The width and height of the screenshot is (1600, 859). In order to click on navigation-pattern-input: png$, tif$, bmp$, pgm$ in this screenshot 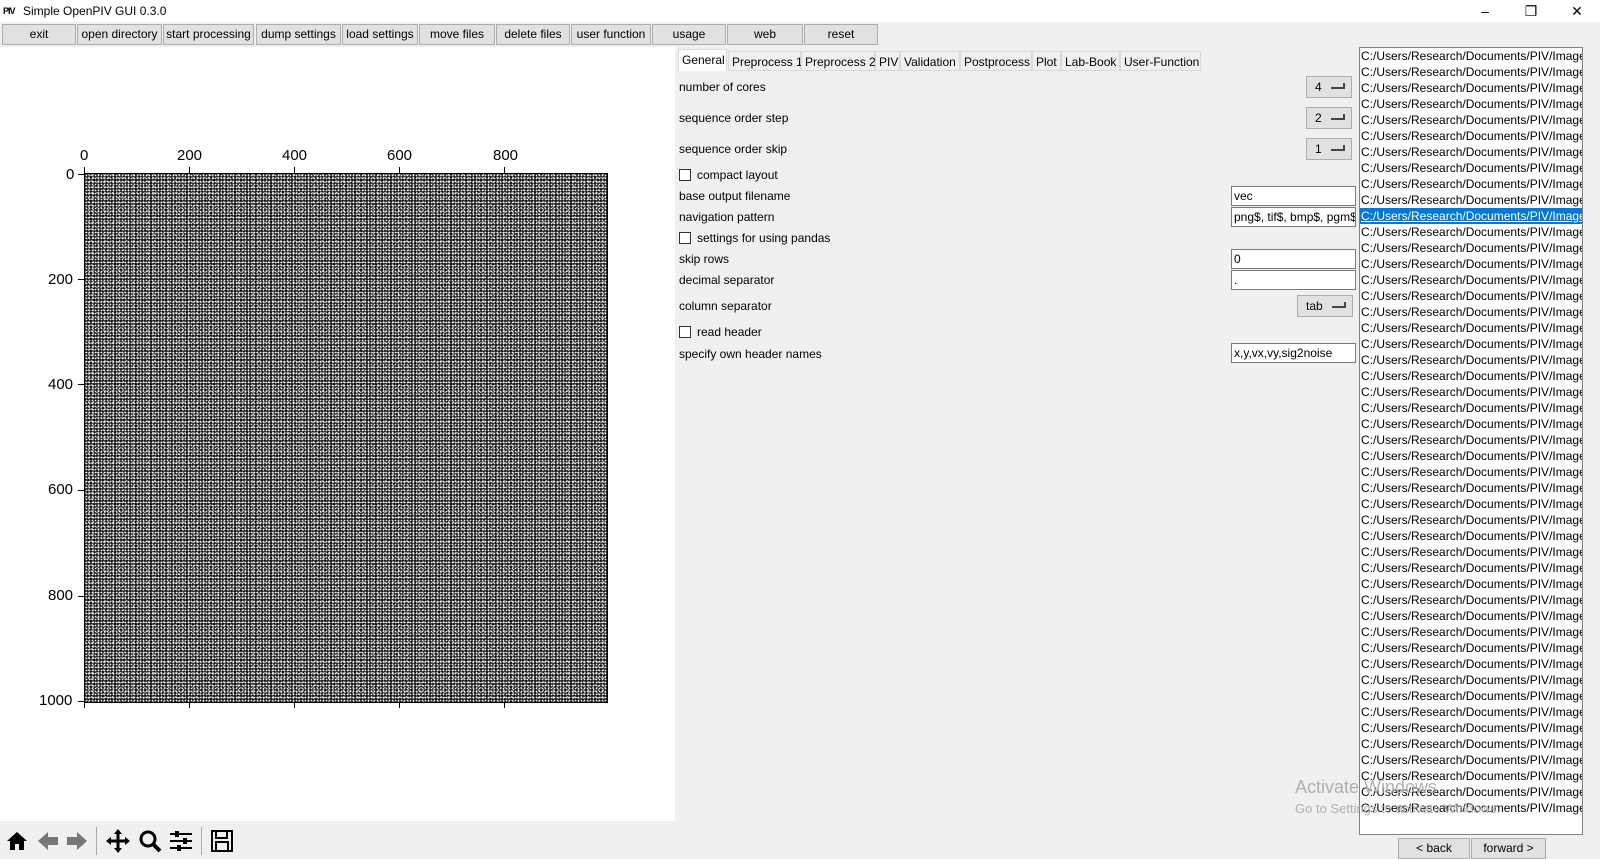, I will do `click(1293, 217)`.